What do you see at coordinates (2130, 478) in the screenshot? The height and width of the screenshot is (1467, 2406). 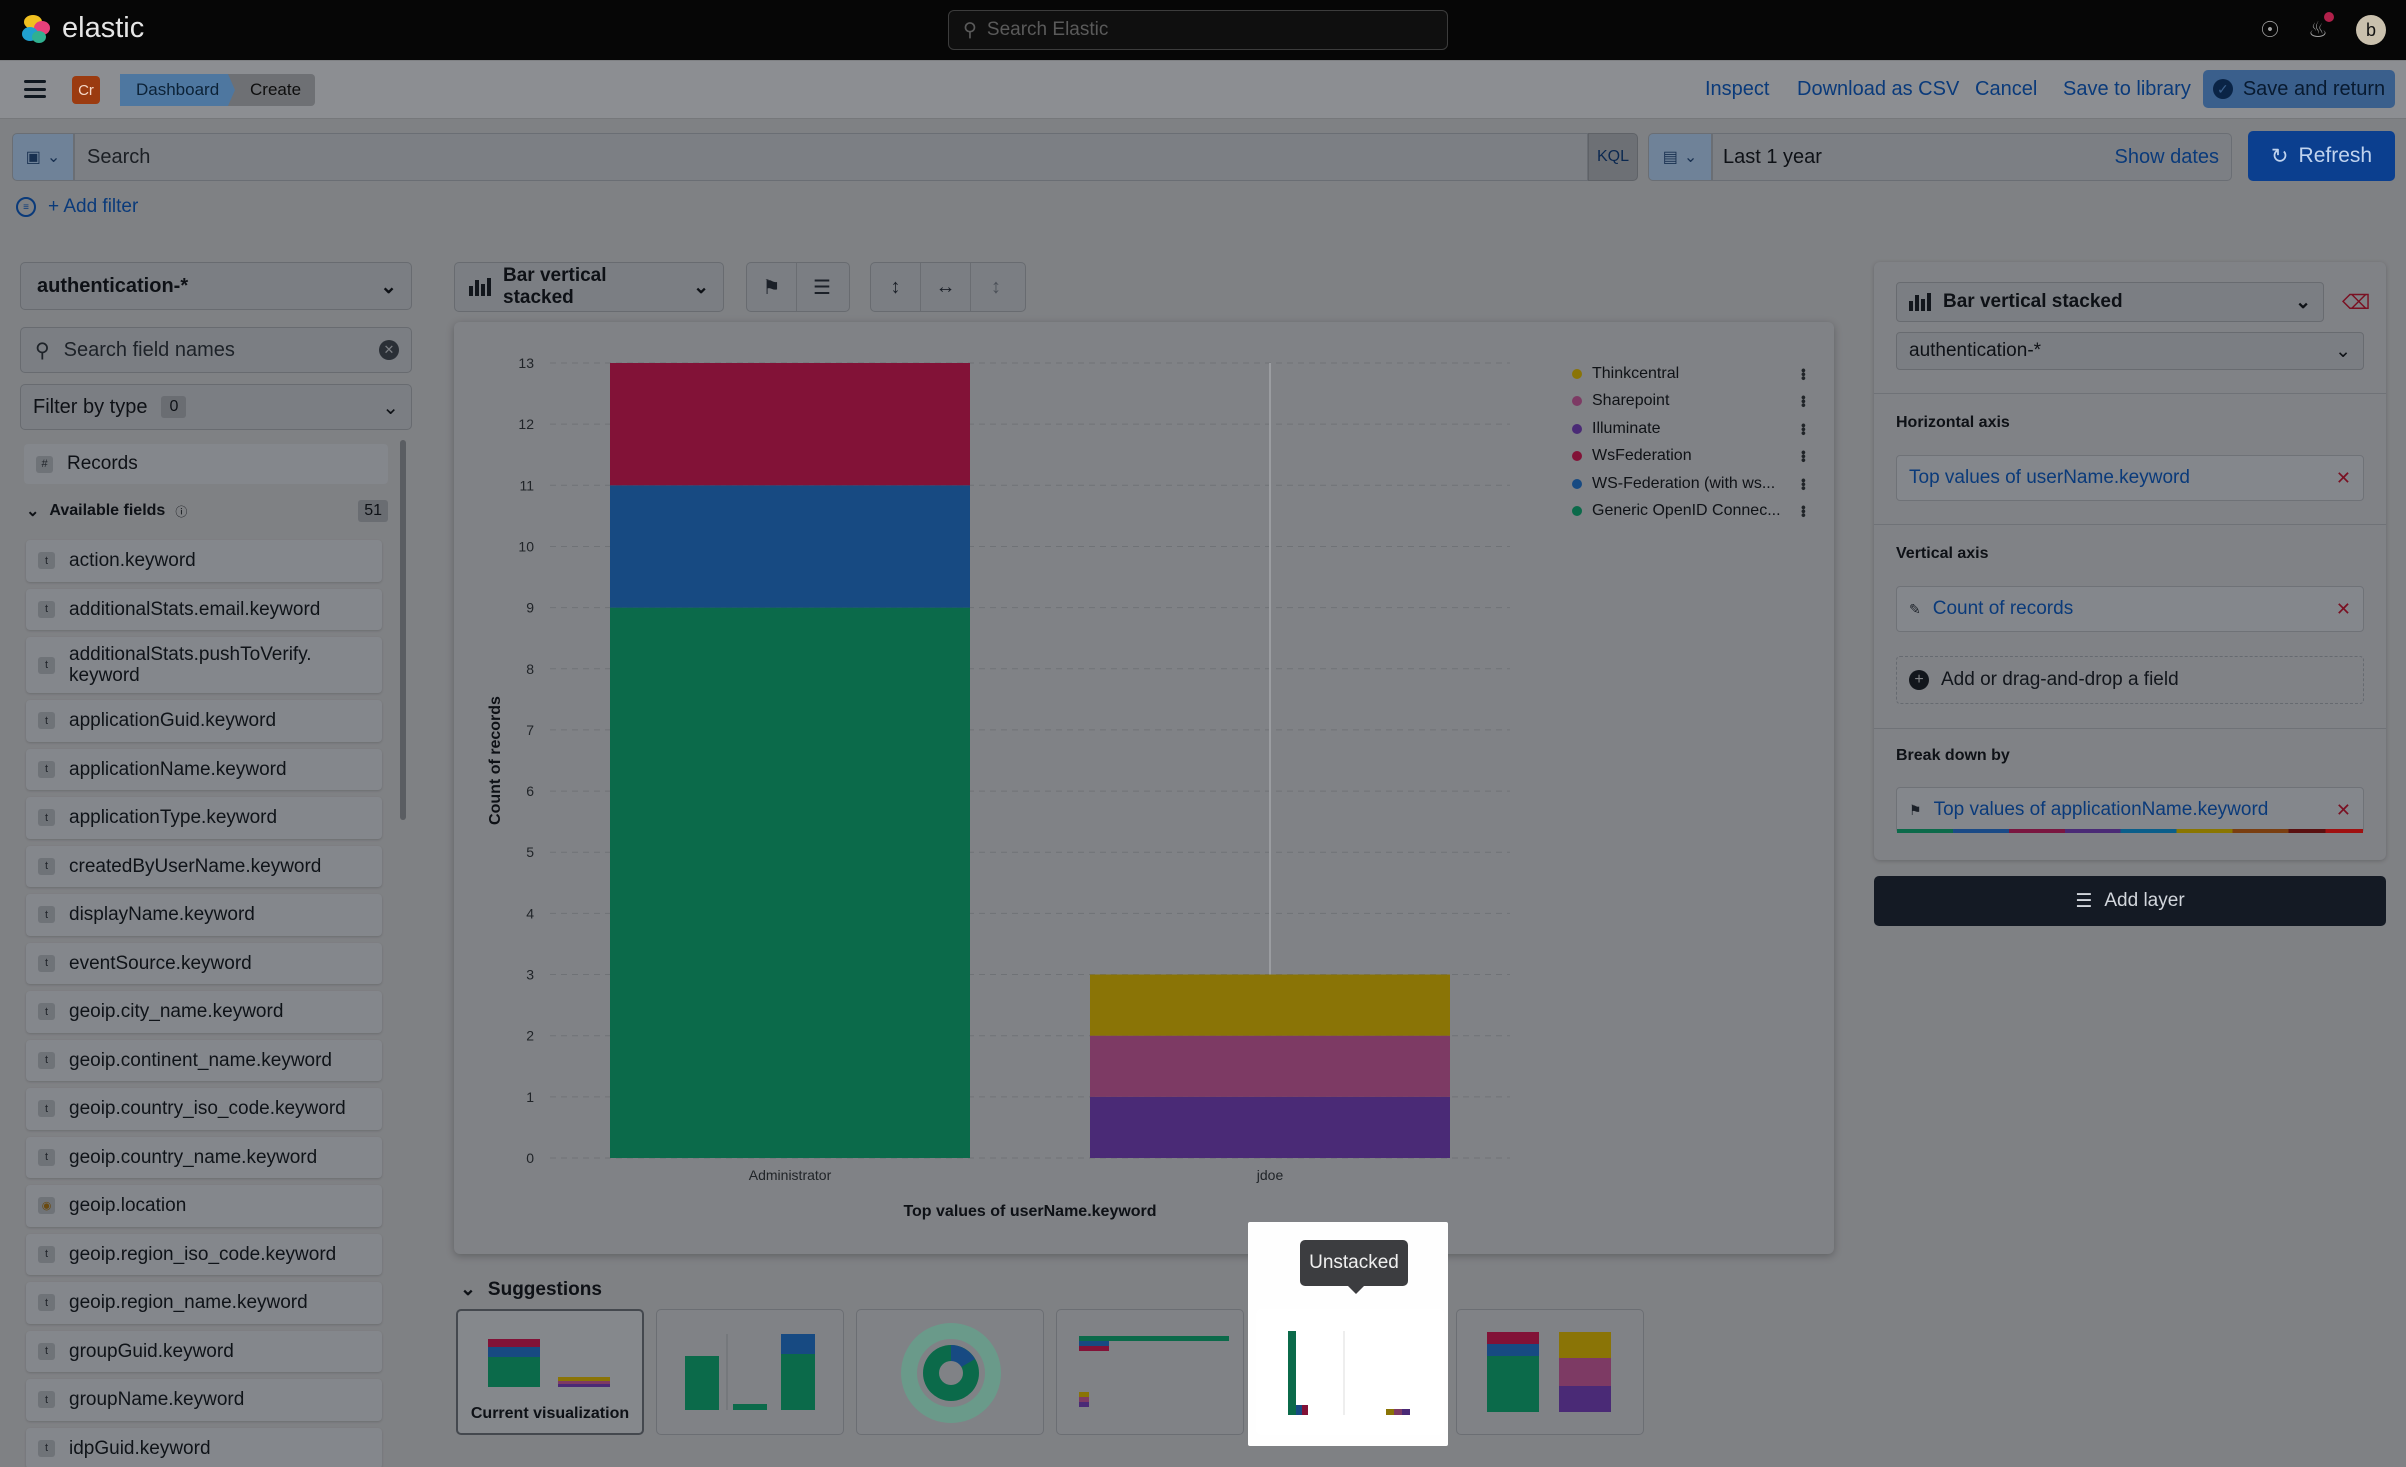 I see `horizontal-axis-dimension: Top values of userName.keyword ✕` at bounding box center [2130, 478].